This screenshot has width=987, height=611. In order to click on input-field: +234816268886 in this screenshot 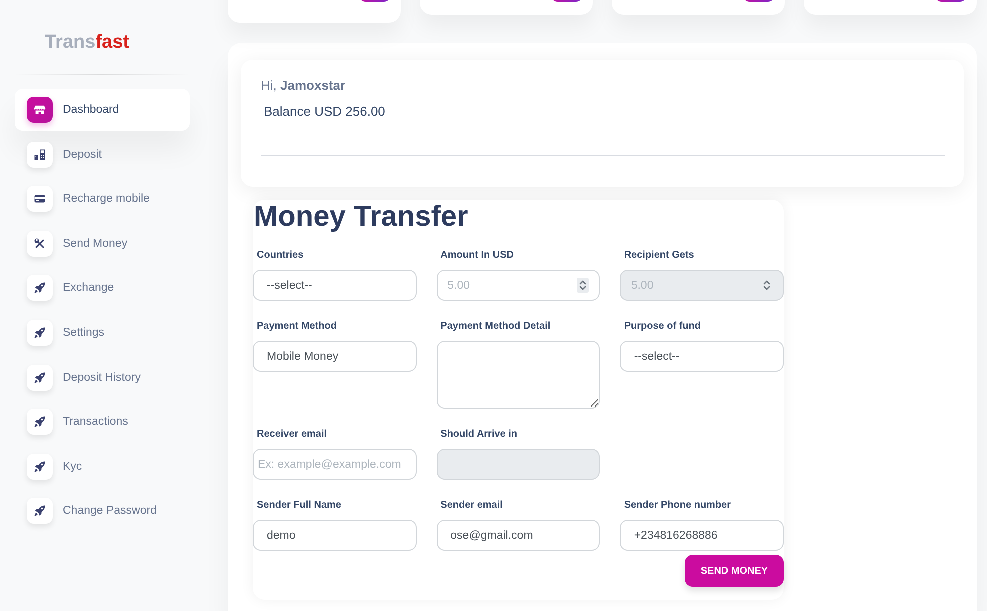, I will do `click(702, 535)`.